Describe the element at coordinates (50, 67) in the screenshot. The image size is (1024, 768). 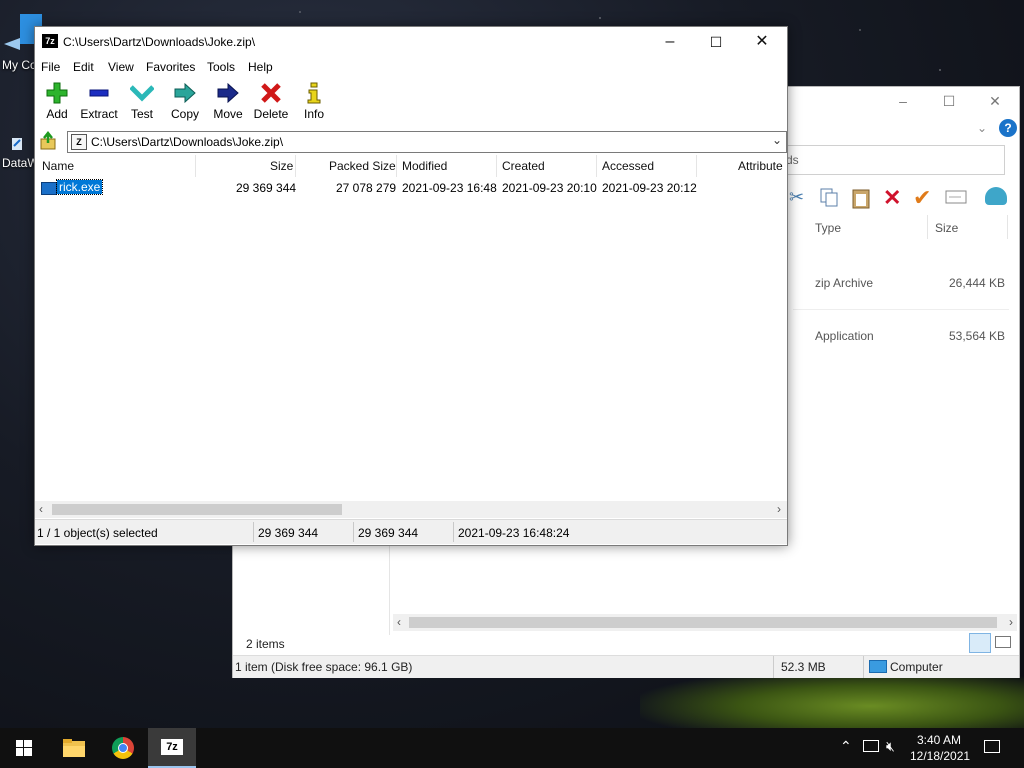
I see `menu-file: File` at that location.